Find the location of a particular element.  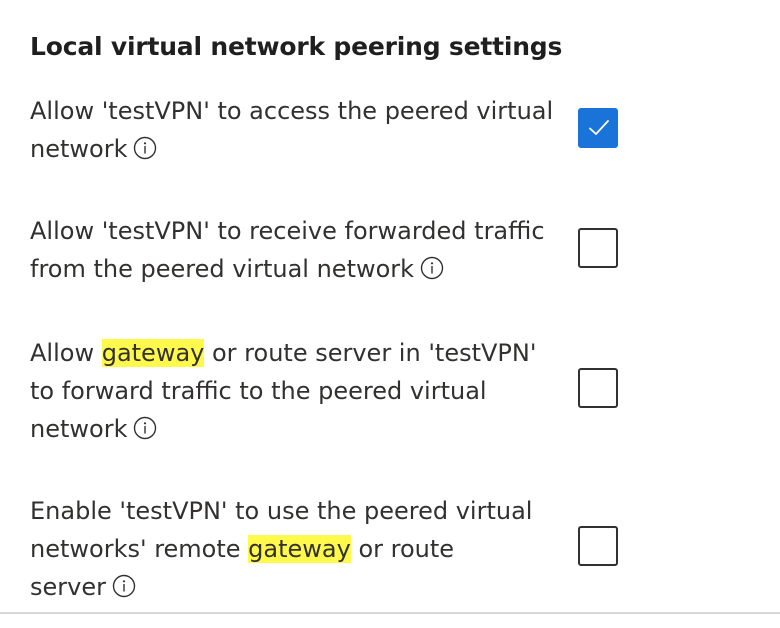

setting-remote-gateway-line2: networks' remote gateway or route is located at coordinates (300, 549).